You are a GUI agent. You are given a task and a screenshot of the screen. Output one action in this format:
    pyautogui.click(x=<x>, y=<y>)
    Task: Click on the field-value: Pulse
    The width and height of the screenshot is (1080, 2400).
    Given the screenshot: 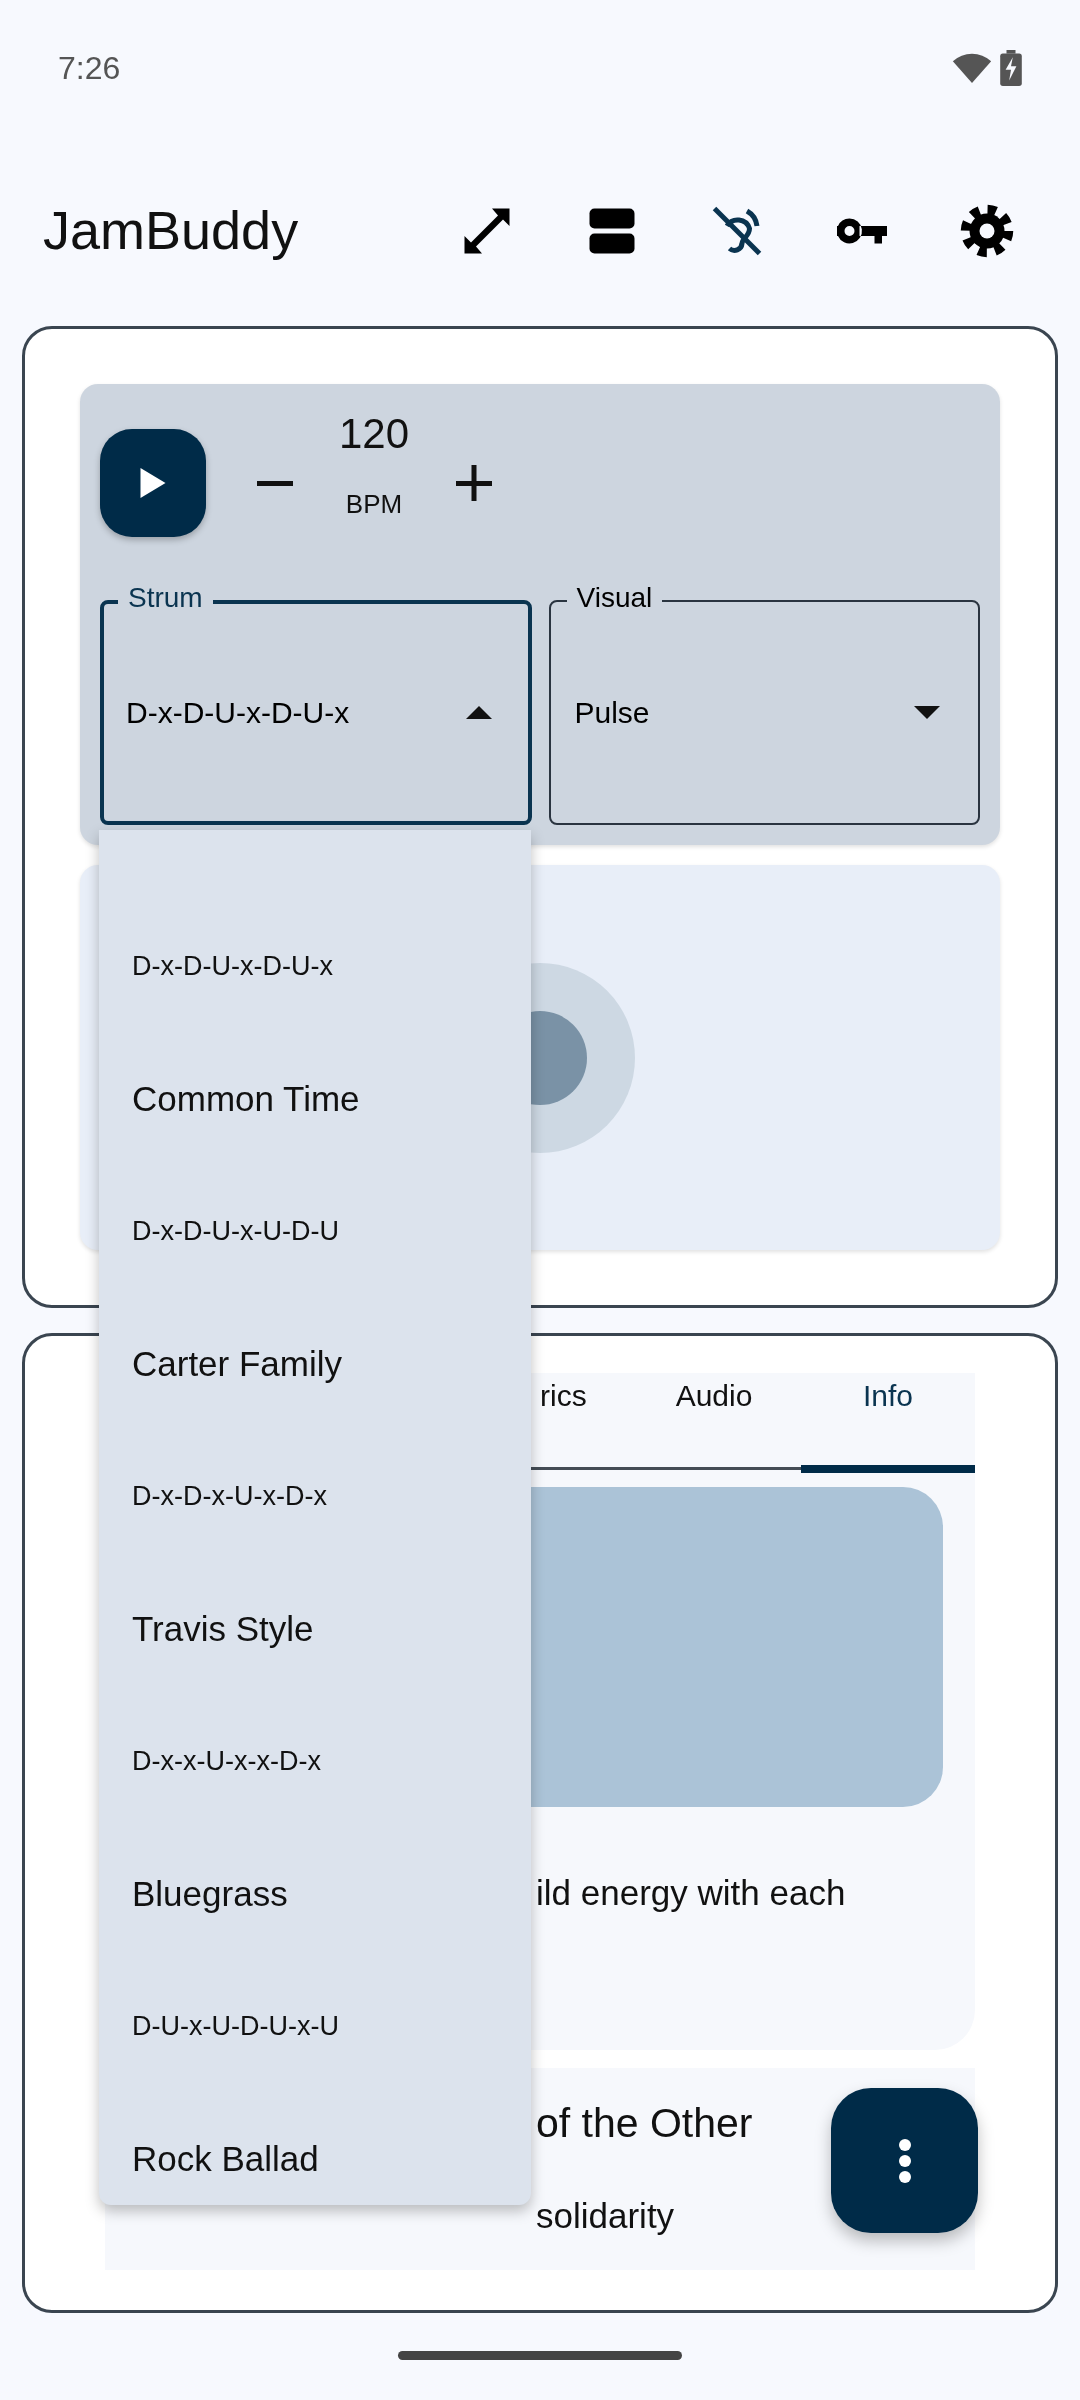 What is the action you would take?
    pyautogui.click(x=612, y=713)
    